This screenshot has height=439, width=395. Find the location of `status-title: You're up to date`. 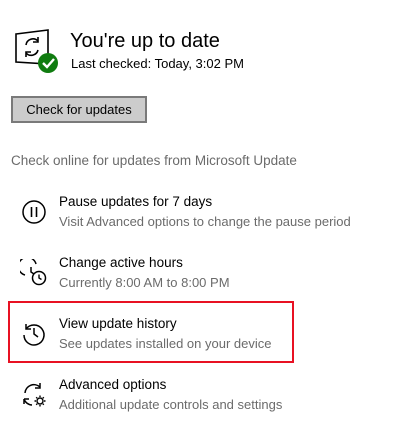

status-title: You're up to date is located at coordinates (145, 41).